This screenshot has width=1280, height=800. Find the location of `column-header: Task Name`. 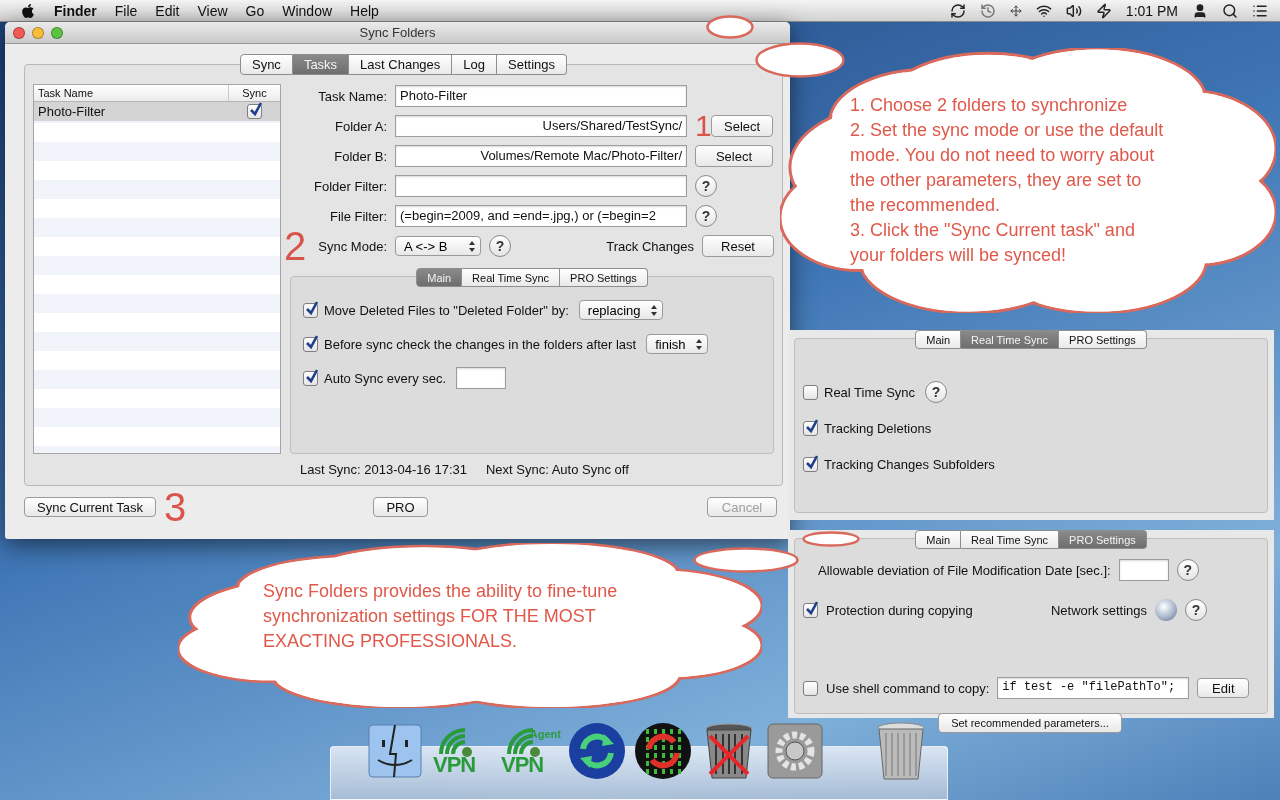

column-header: Task Name is located at coordinates (131, 93).